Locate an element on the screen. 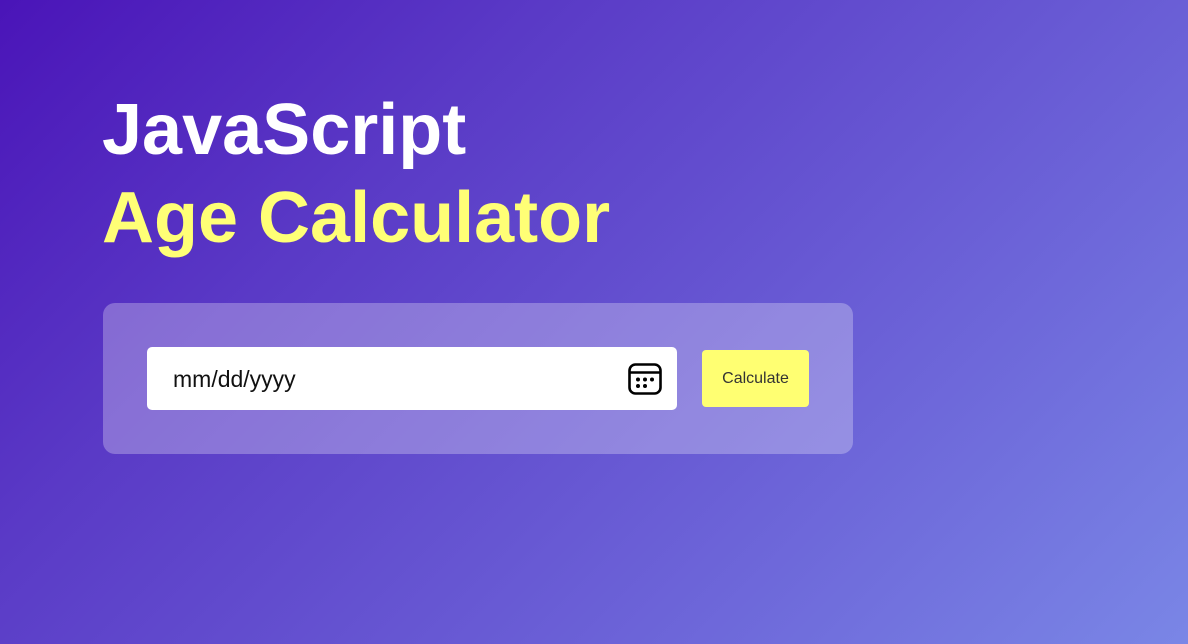 The image size is (1188, 644). page-title: JavaScript Age Calculator is located at coordinates (356, 174).